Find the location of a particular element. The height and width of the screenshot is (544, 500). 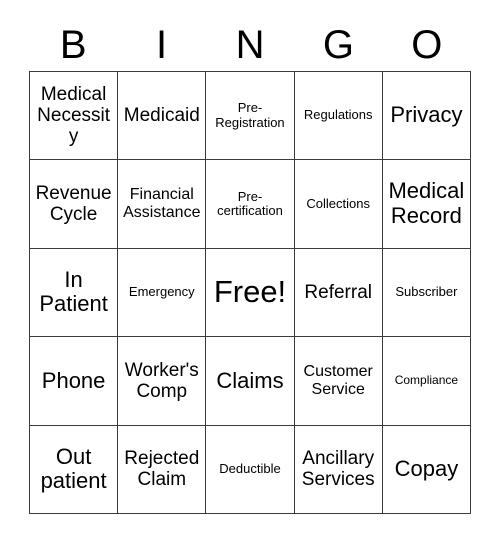

bingo-cell-label: Ancillary Services is located at coordinates (338, 469).